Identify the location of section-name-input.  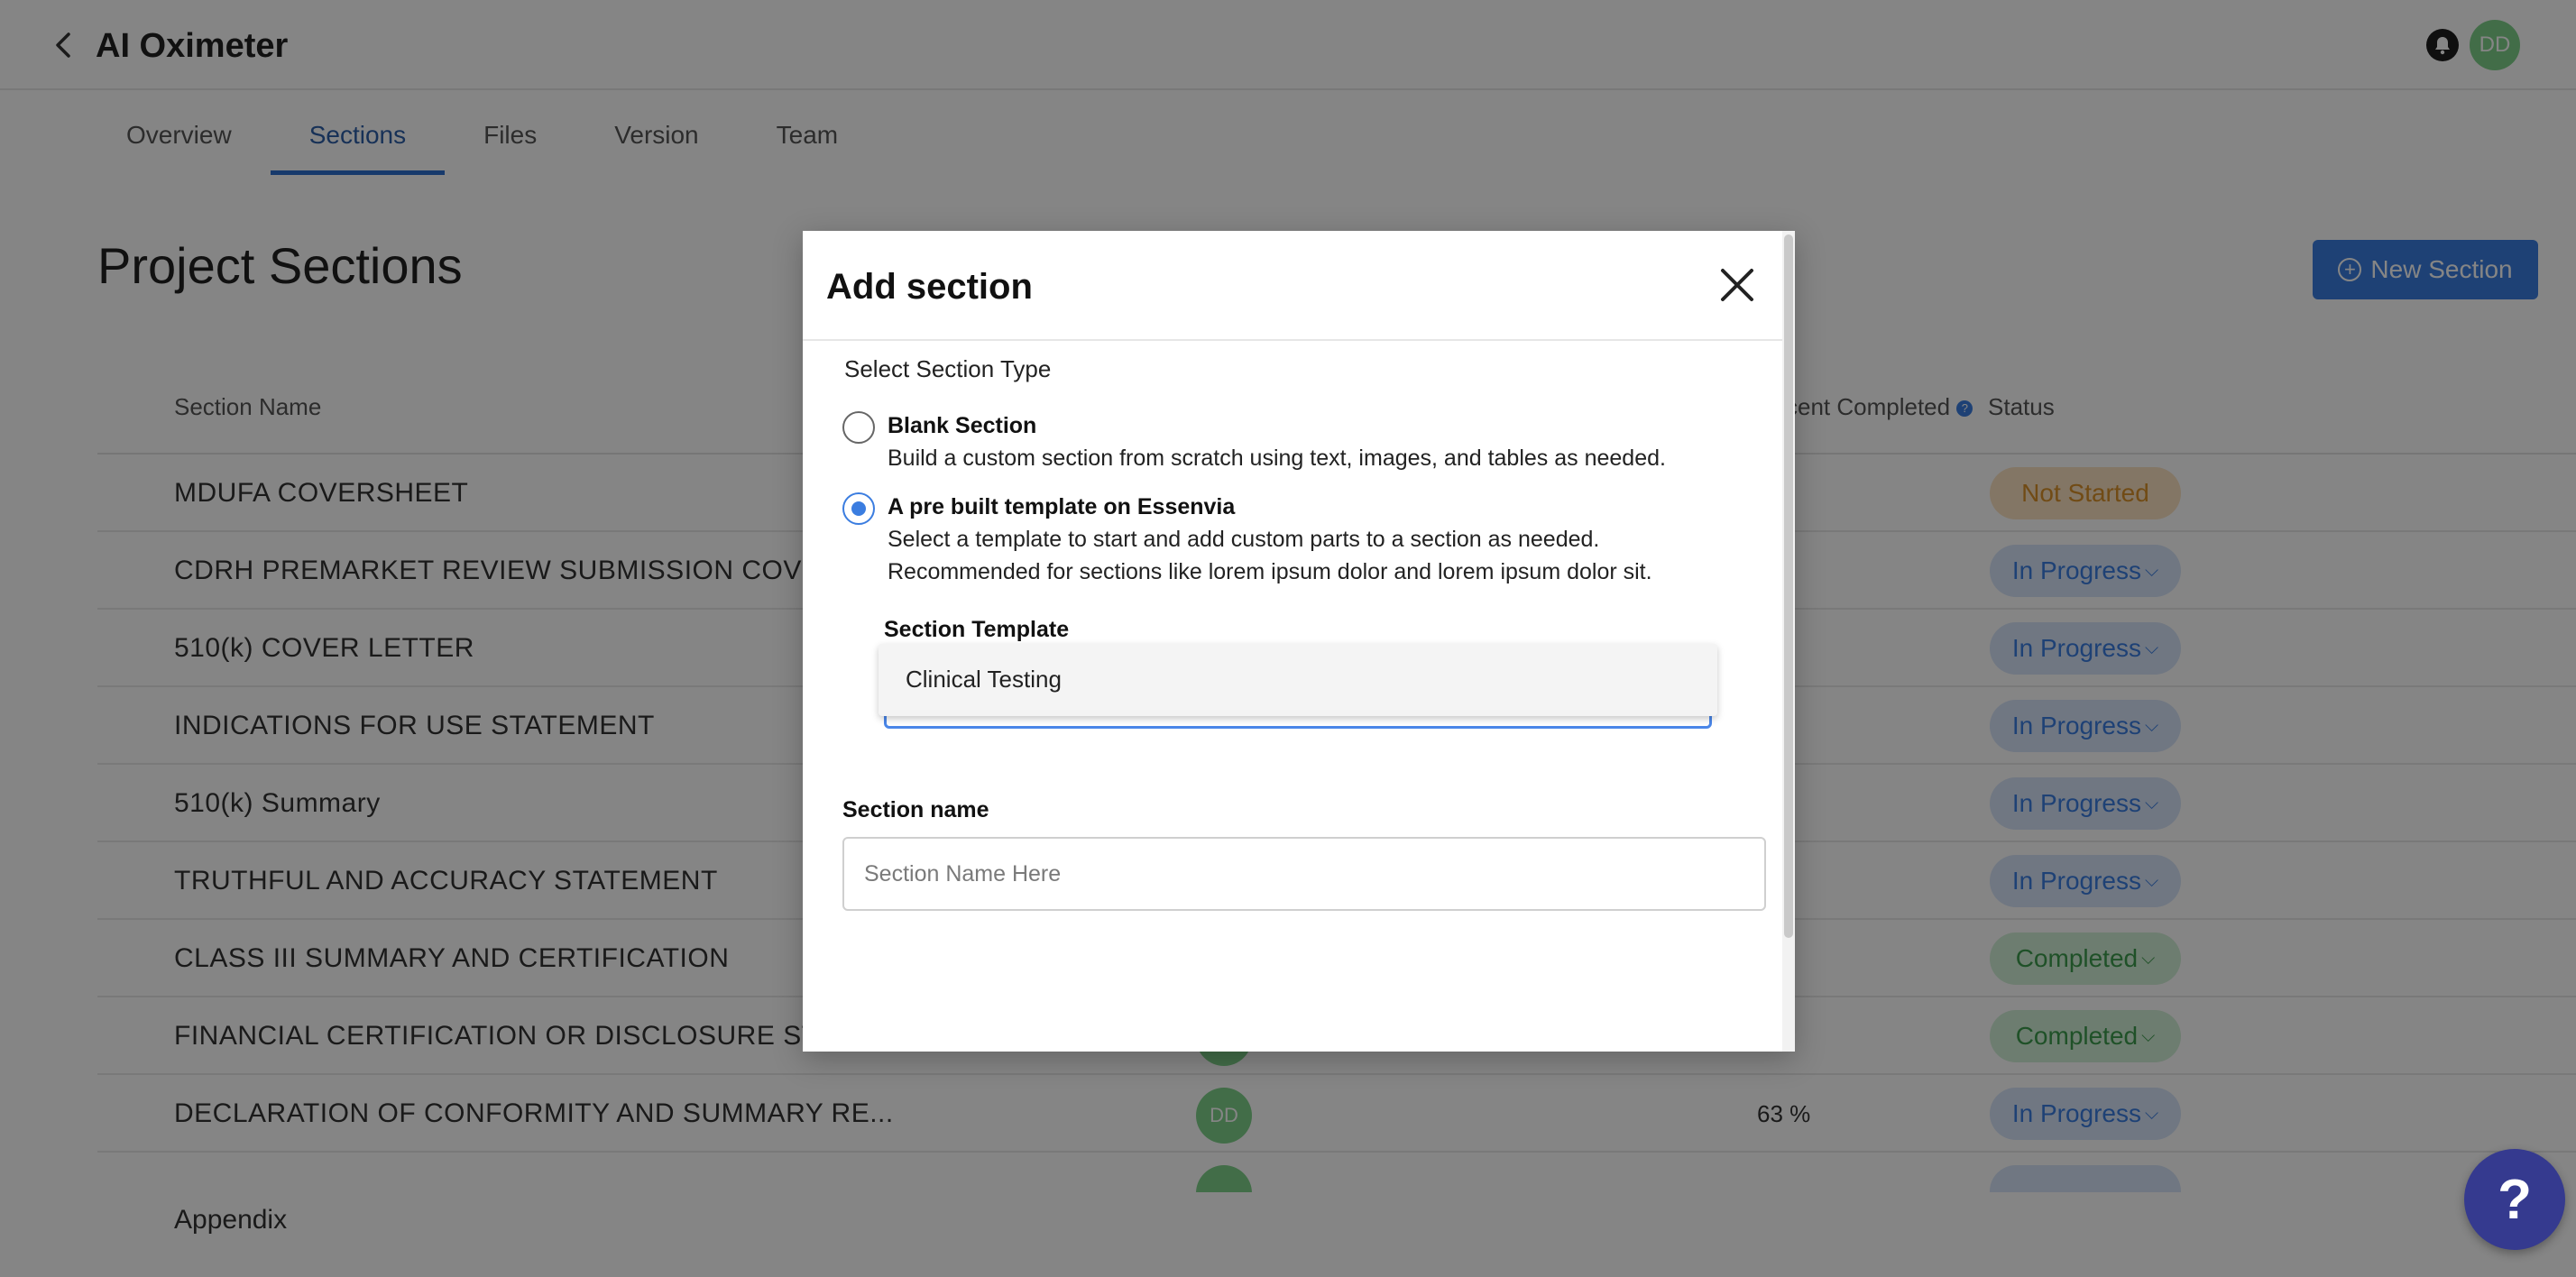
(1304, 874).